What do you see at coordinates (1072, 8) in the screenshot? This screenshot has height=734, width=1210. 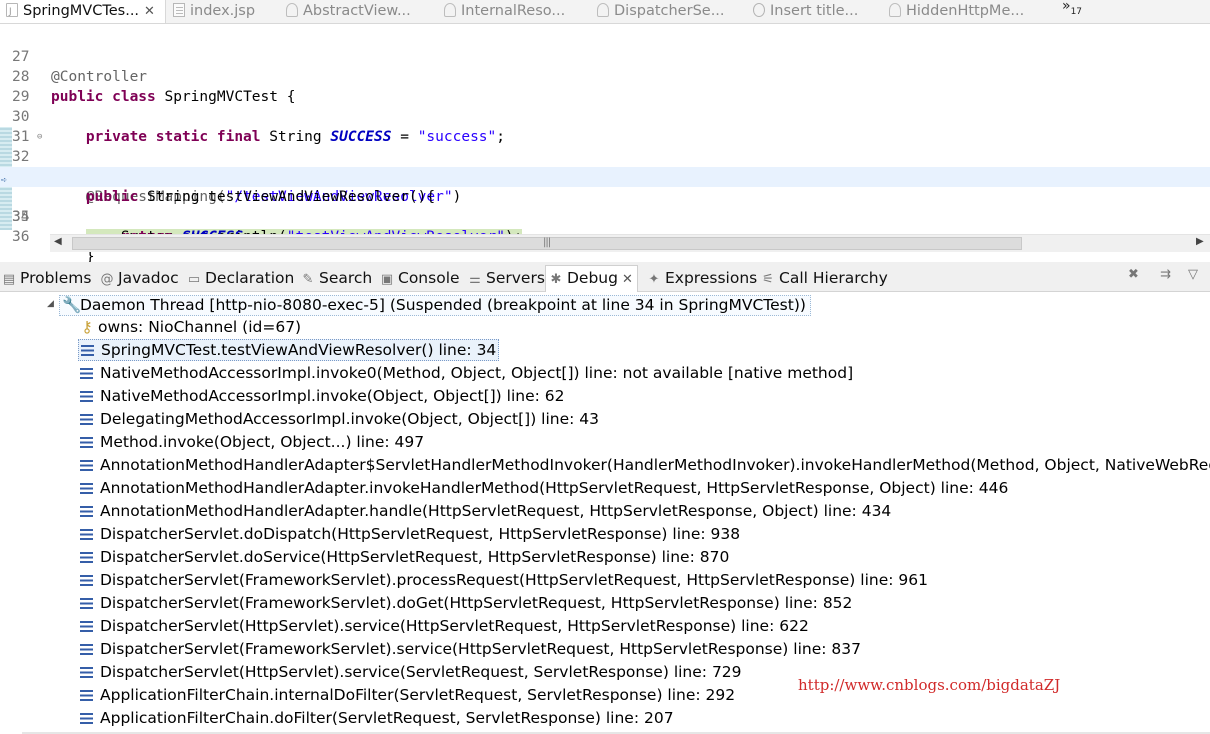 I see `tab-overflow-button: »17` at bounding box center [1072, 8].